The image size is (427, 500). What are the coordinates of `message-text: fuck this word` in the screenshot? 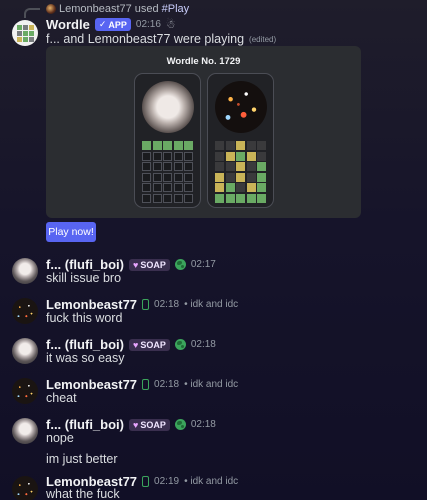 It's located at (84, 318).